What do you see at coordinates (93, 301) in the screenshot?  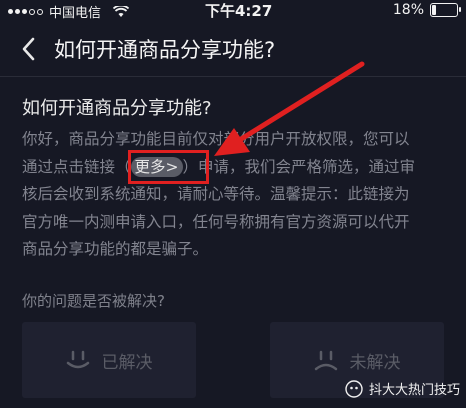 I see `feedback-question: 你的问题是否被解决?` at bounding box center [93, 301].